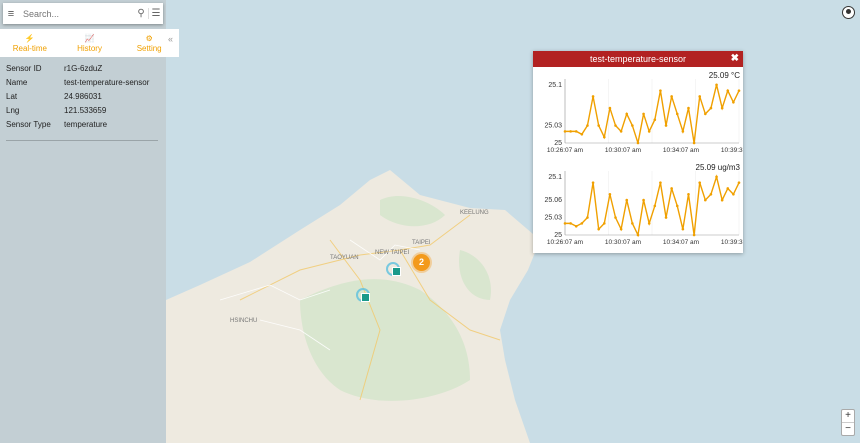 The image size is (860, 443). I want to click on tab-history: 📈 History, so click(90, 43).